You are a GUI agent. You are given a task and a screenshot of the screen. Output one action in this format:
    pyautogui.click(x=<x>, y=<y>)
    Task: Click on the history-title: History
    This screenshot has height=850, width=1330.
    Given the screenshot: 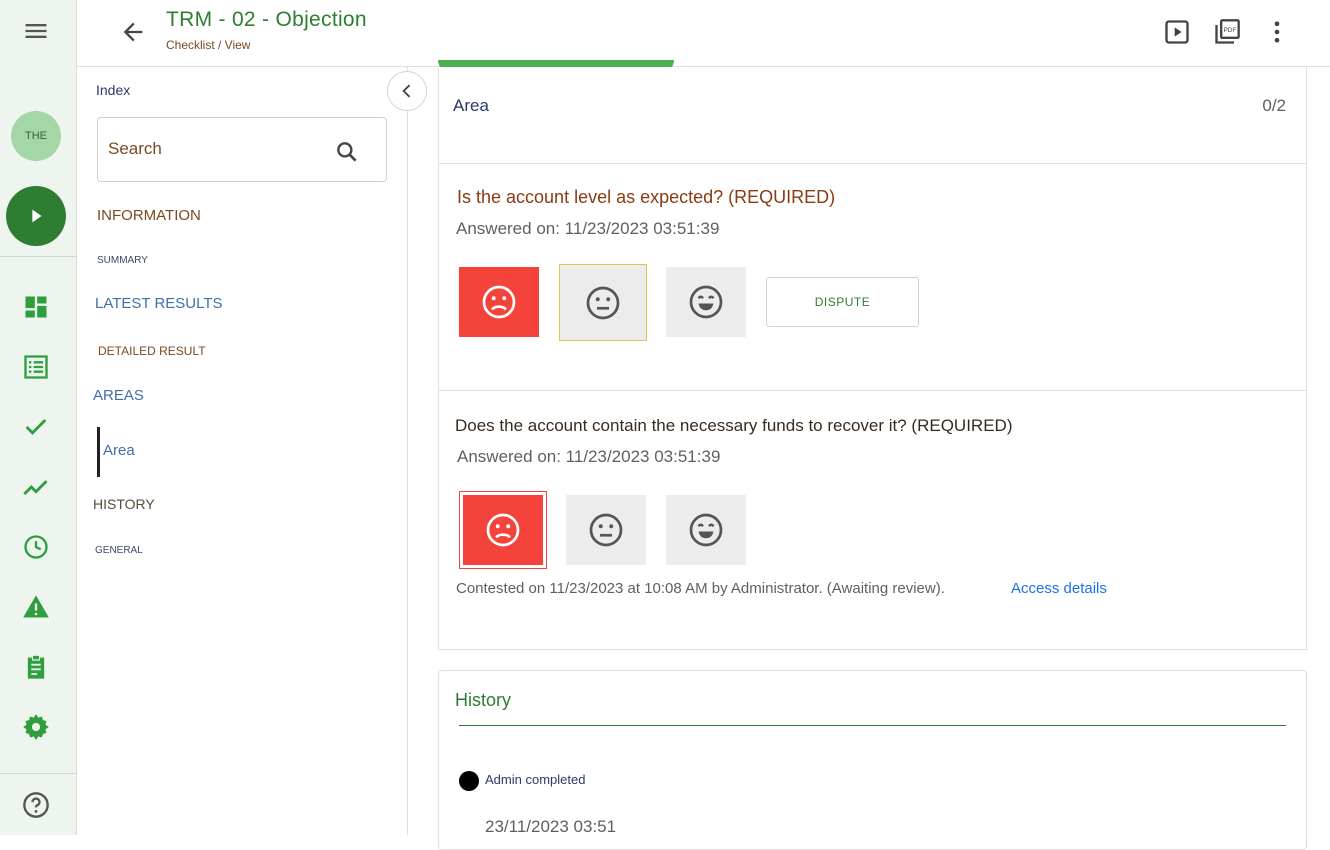 What is the action you would take?
    pyautogui.click(x=483, y=700)
    